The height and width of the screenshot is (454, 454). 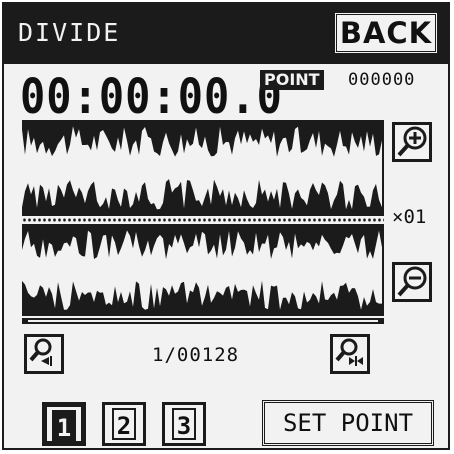 I want to click on zoom-level: ×01, so click(x=409, y=217).